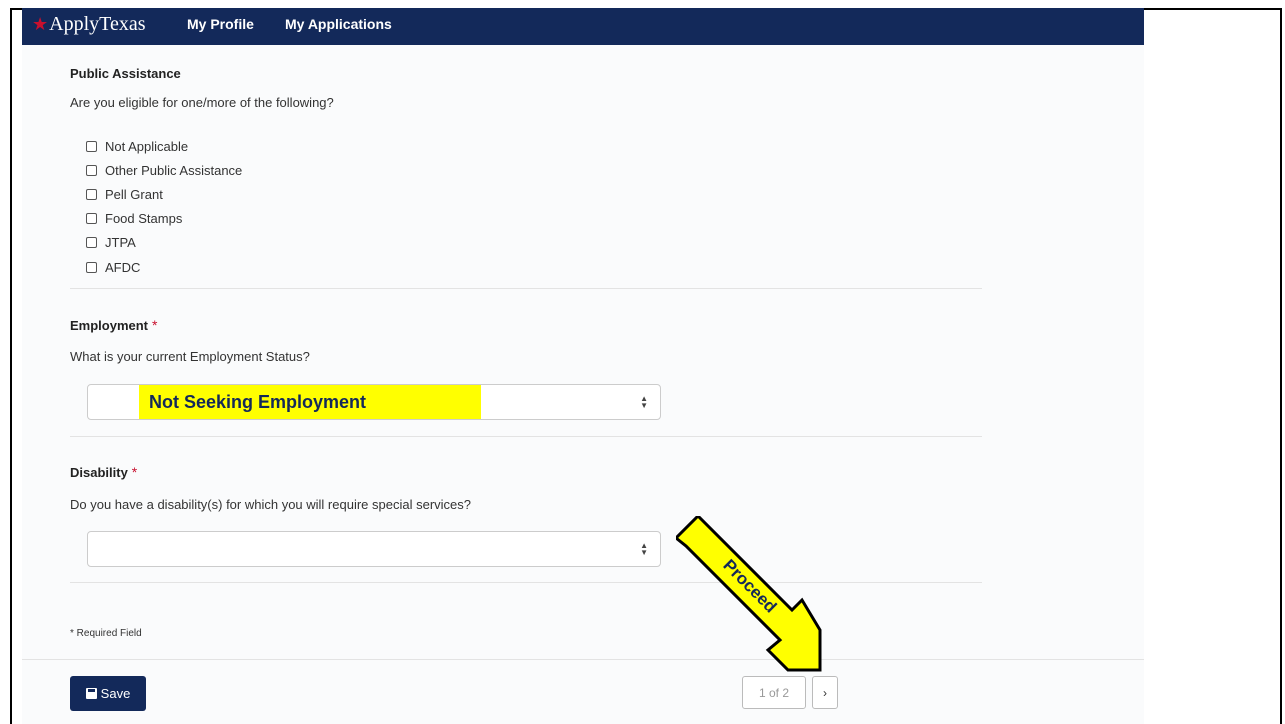  What do you see at coordinates (174, 170) in the screenshot?
I see `checkbox-label: Other Public Assistance` at bounding box center [174, 170].